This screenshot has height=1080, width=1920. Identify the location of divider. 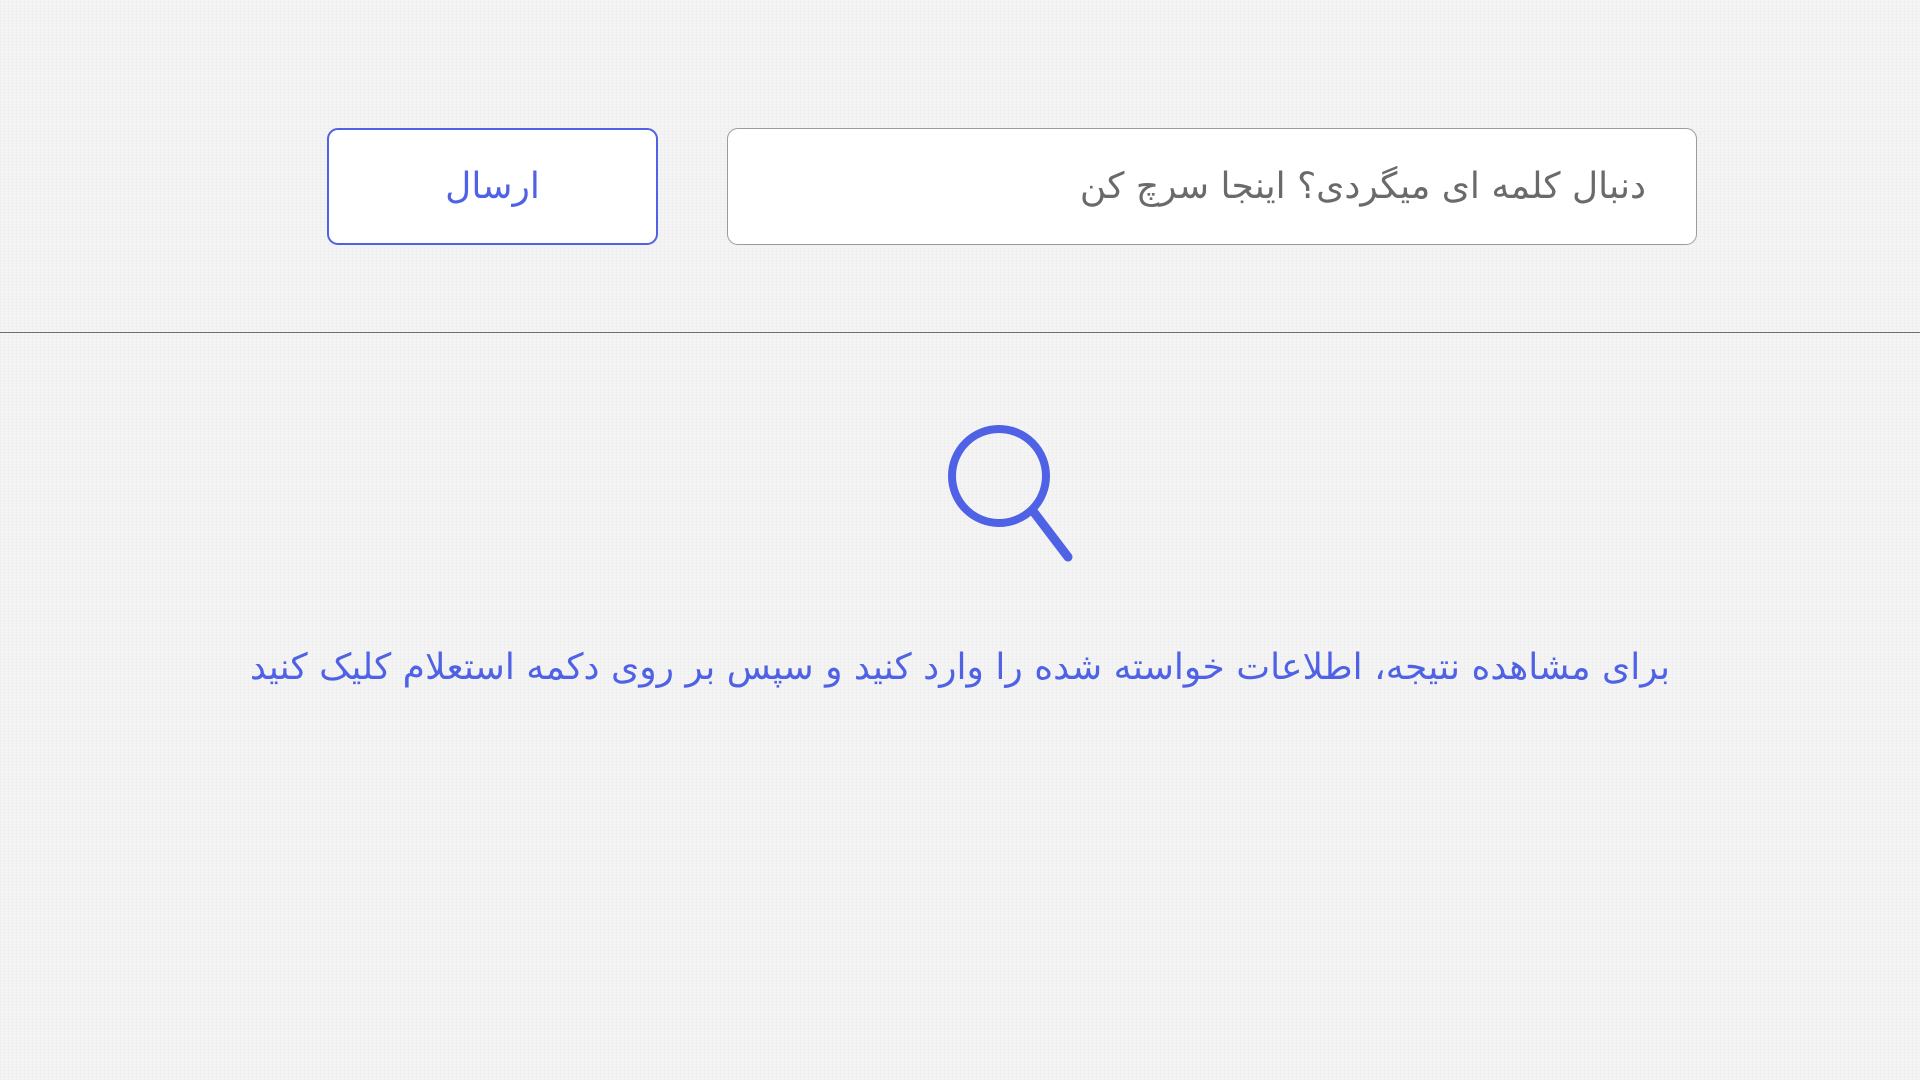
(960, 332).